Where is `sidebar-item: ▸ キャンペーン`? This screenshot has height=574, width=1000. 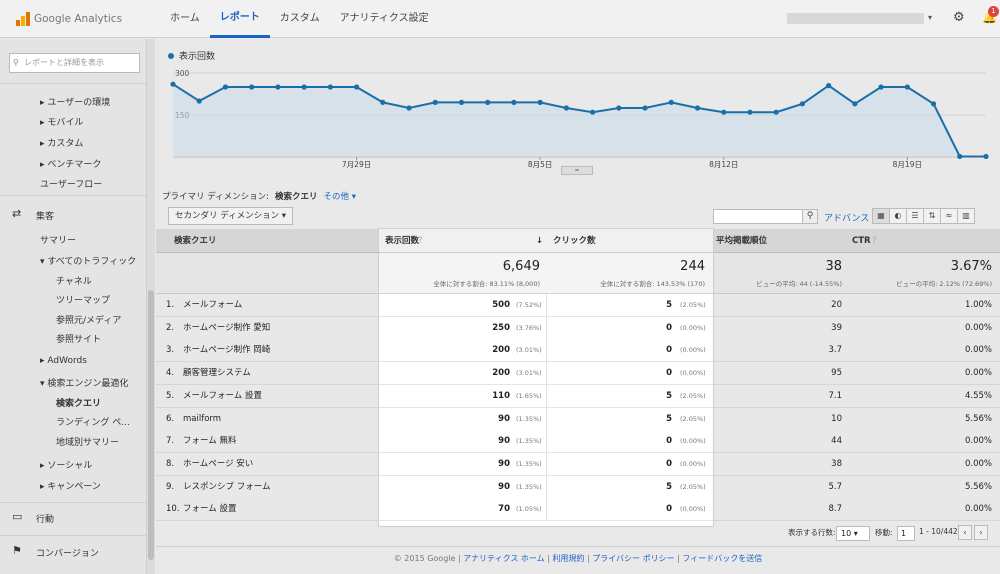 sidebar-item: ▸ キャンペーン is located at coordinates (70, 485).